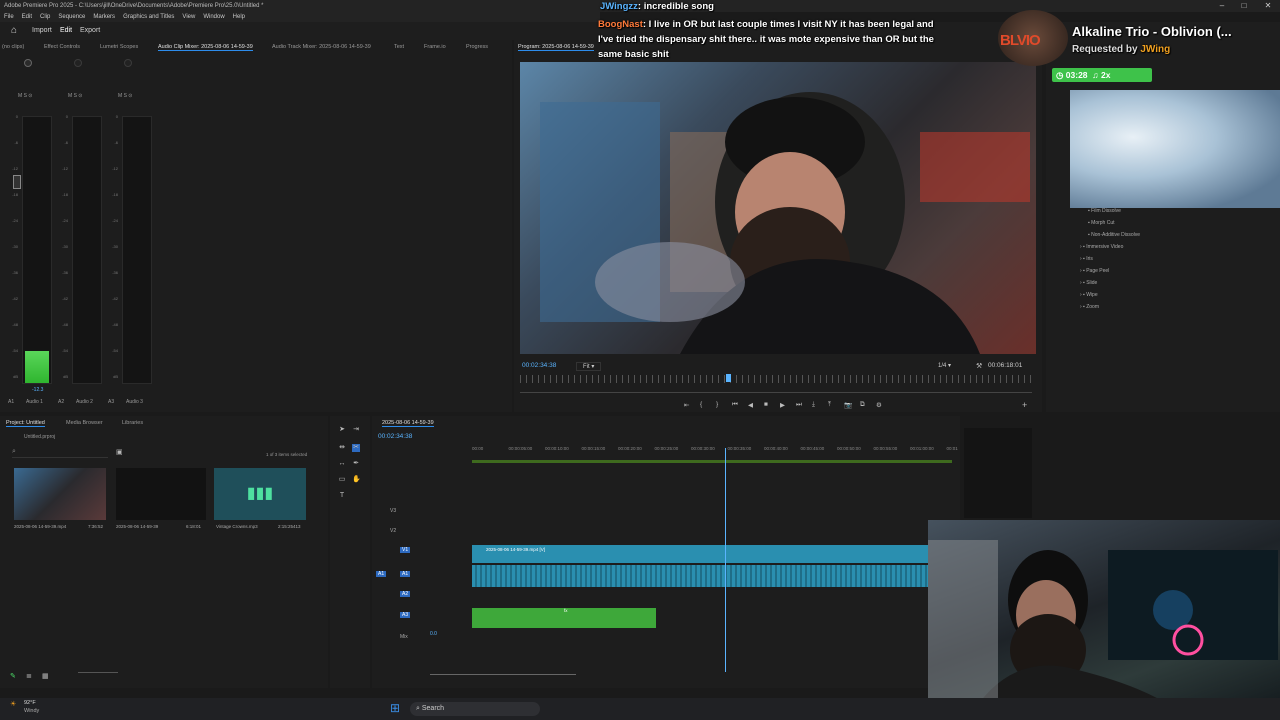 This screenshot has width=1280, height=720. Describe the element at coordinates (60, 453) in the screenshot. I see `search-input: ⌕` at that location.